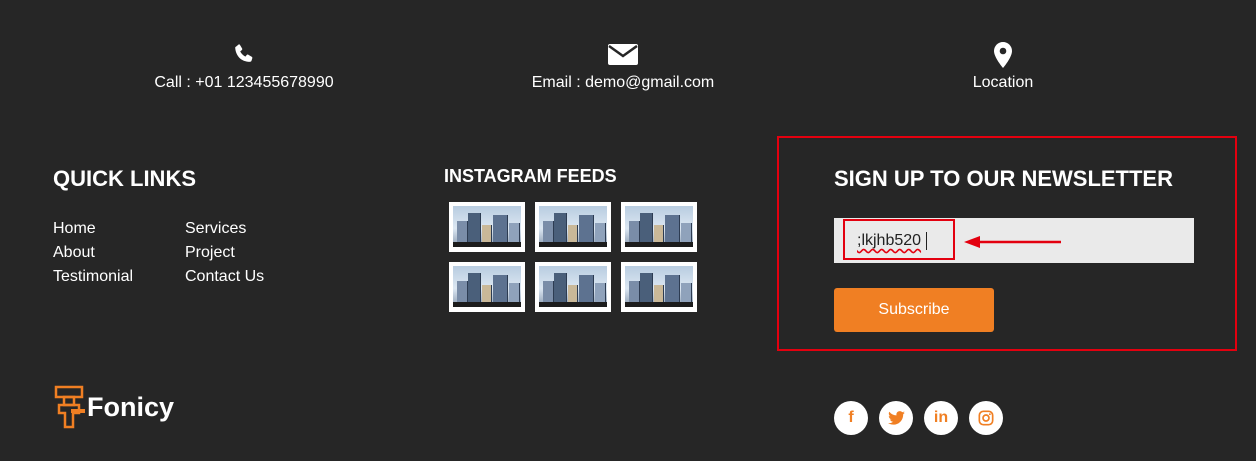  Describe the element at coordinates (851, 418) in the screenshot. I see `facebook-icon: f` at that location.